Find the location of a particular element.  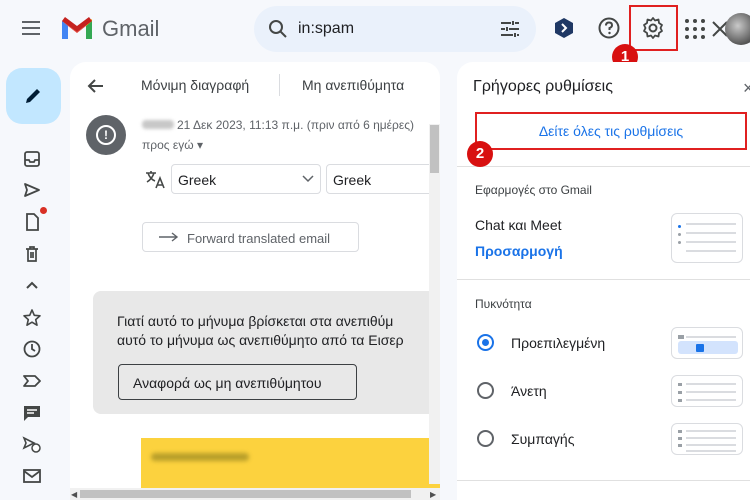

density-comfortable-label: Άνετη is located at coordinates (529, 391).